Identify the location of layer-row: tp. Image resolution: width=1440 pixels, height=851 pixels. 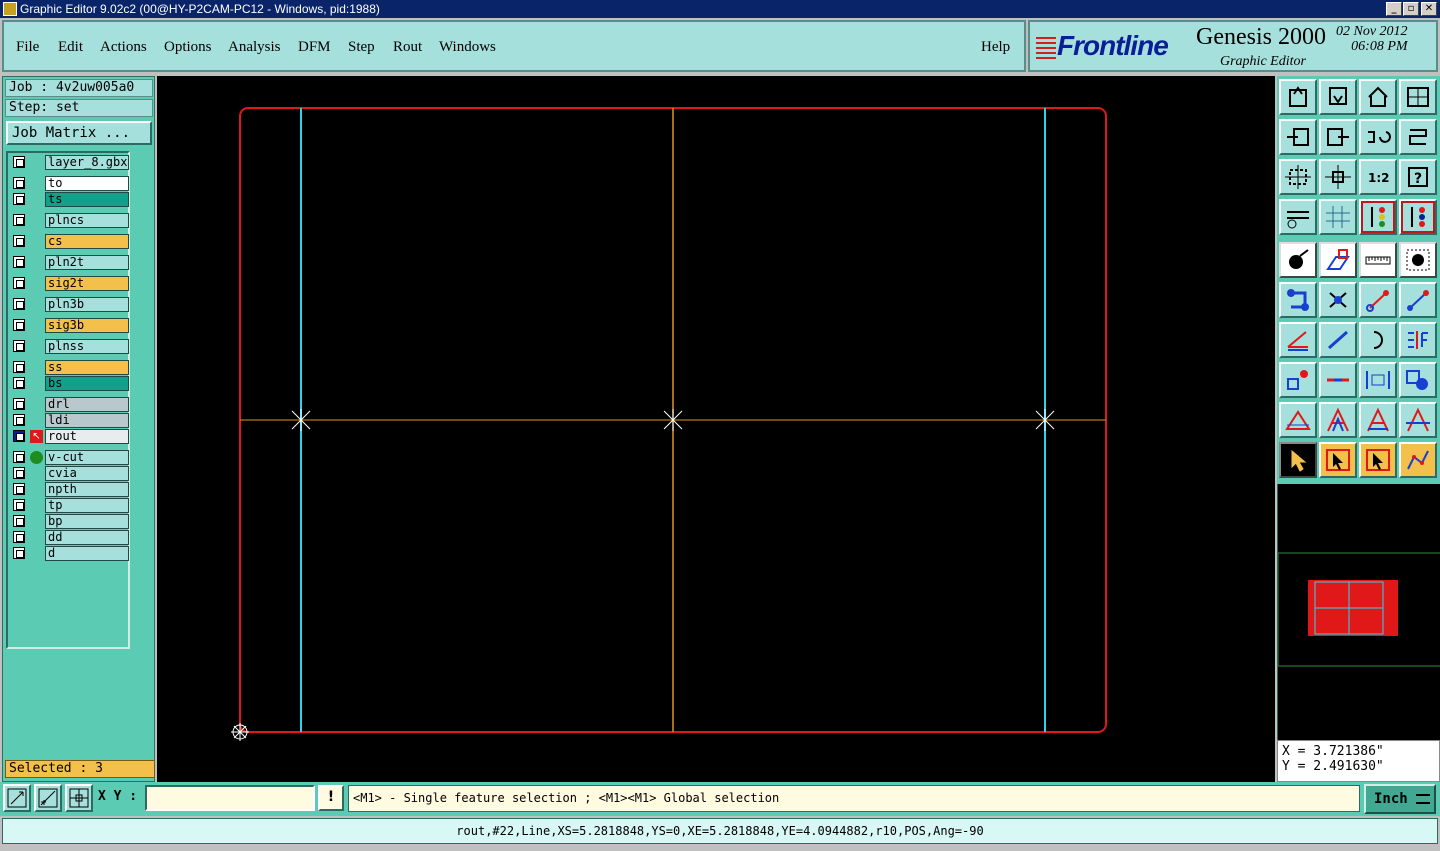
(70, 505).